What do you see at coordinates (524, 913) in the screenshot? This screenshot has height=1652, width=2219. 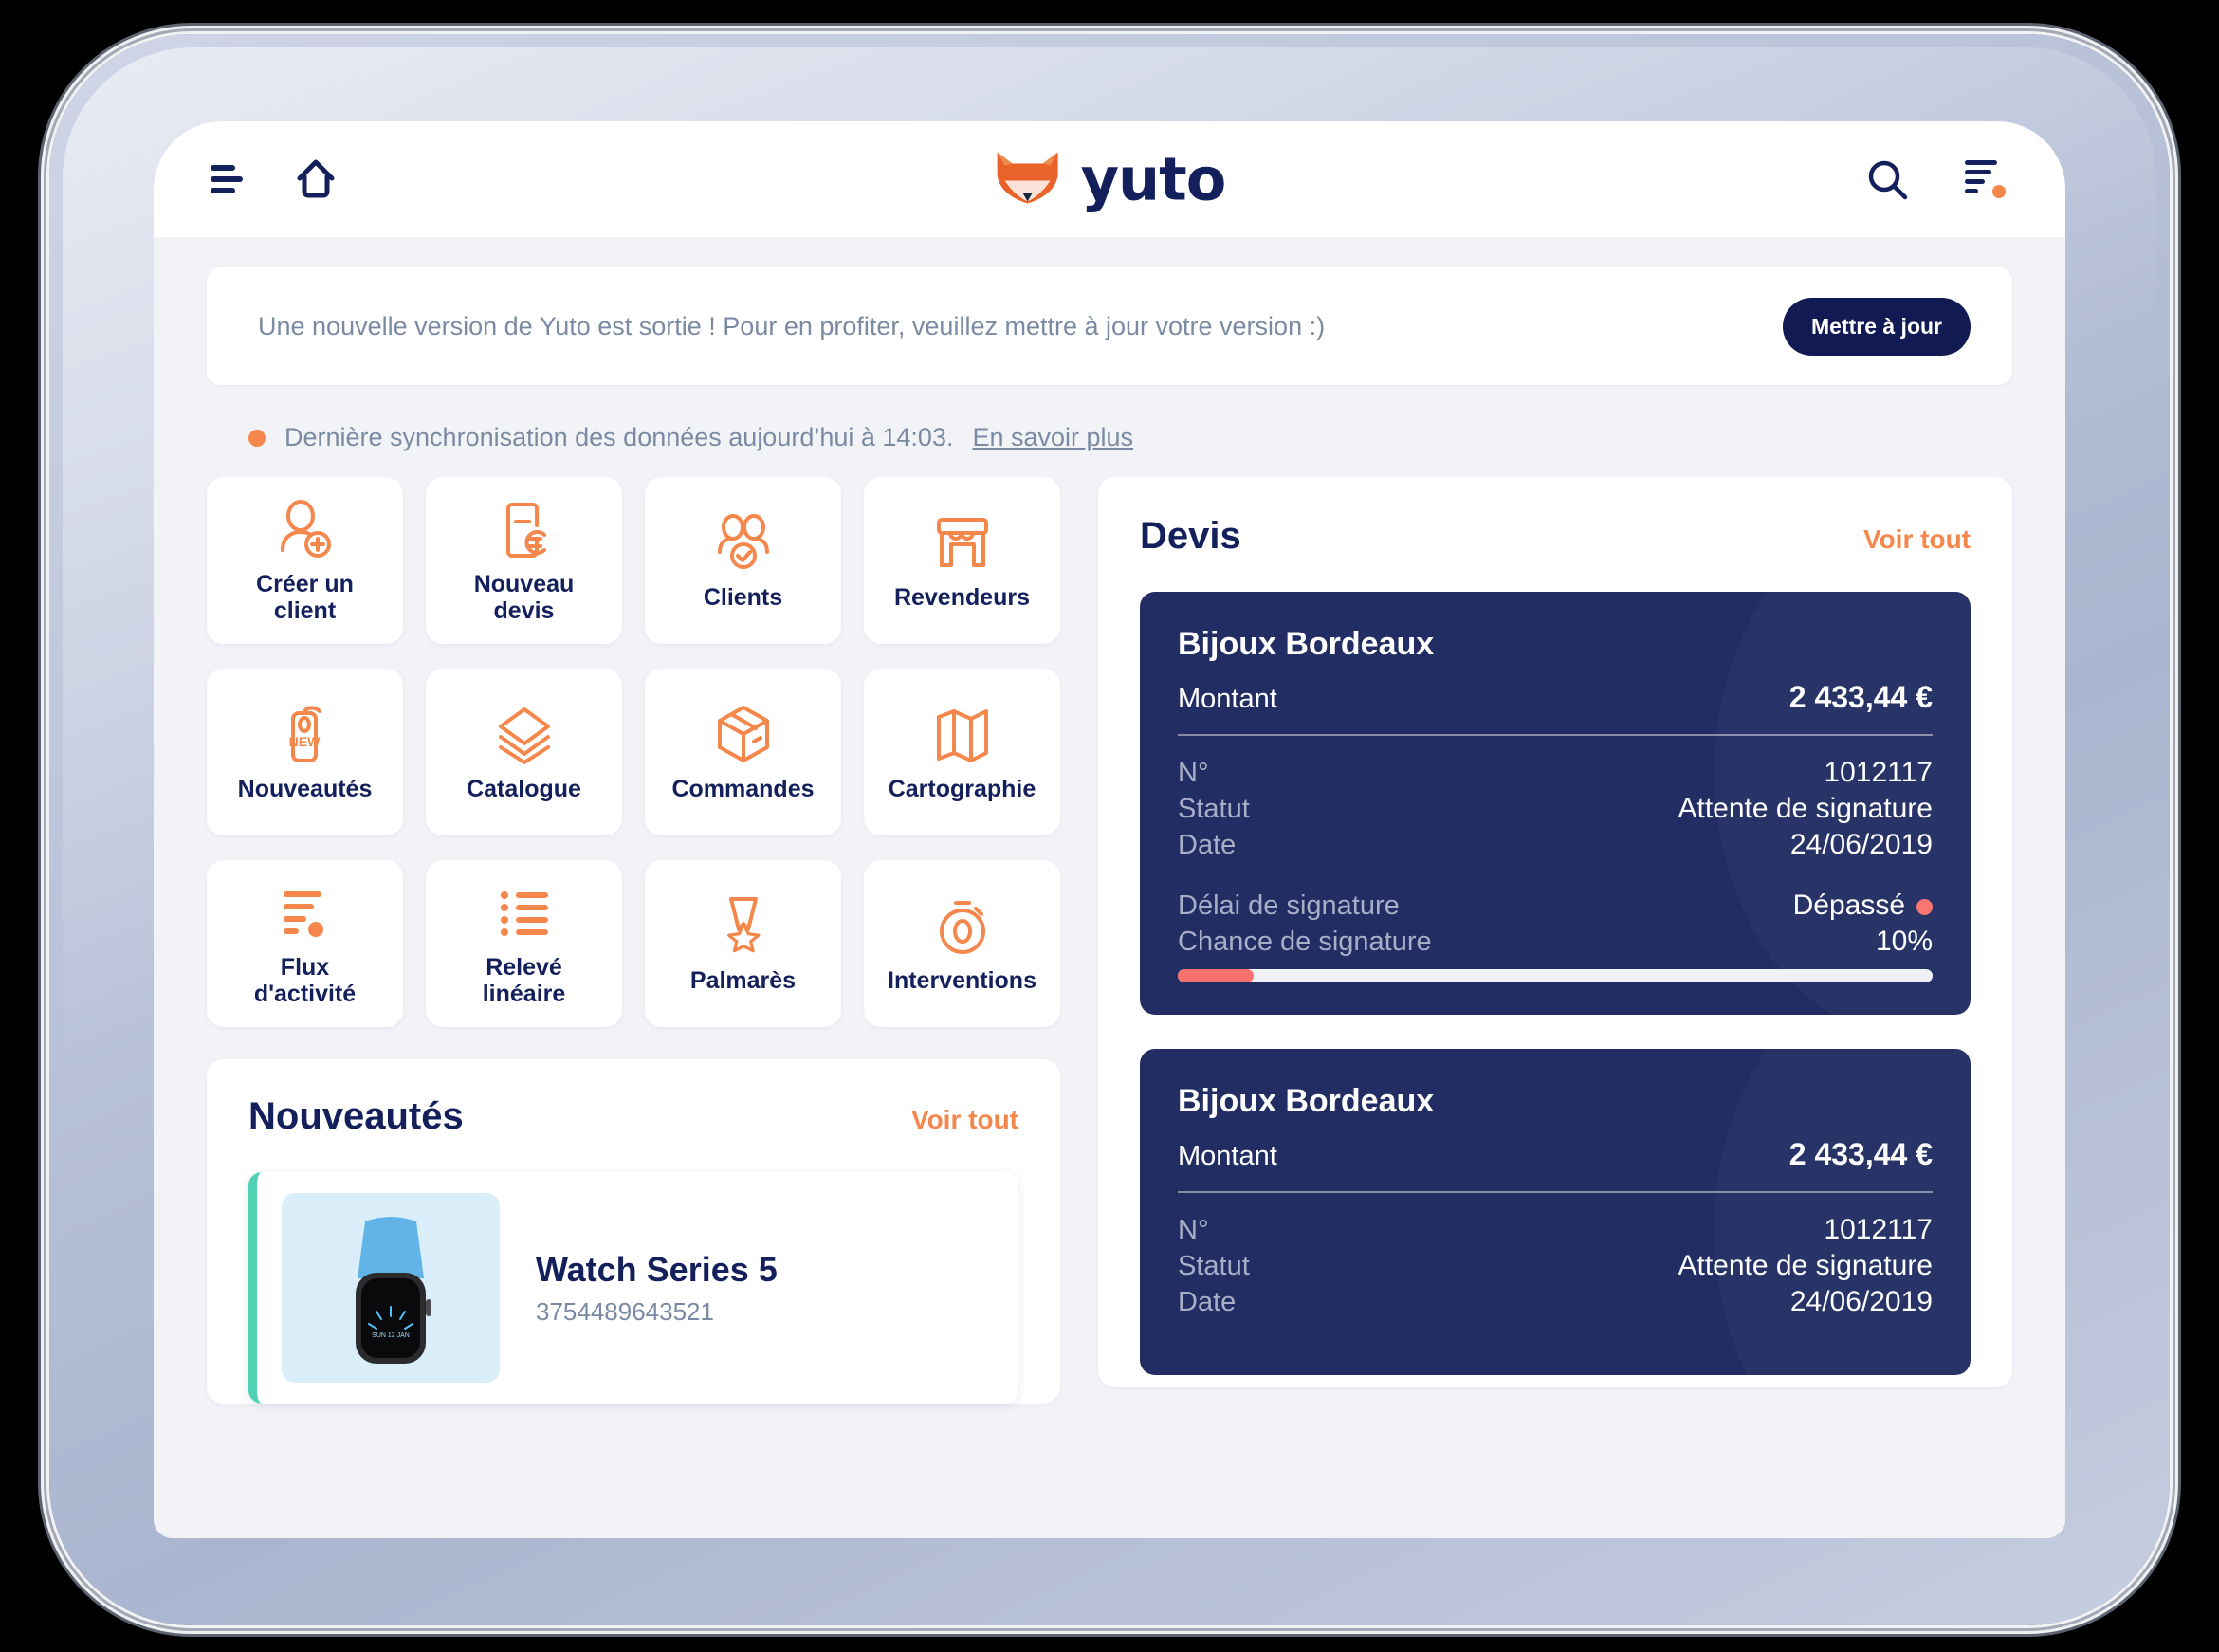 I see `bullet-list-icon` at bounding box center [524, 913].